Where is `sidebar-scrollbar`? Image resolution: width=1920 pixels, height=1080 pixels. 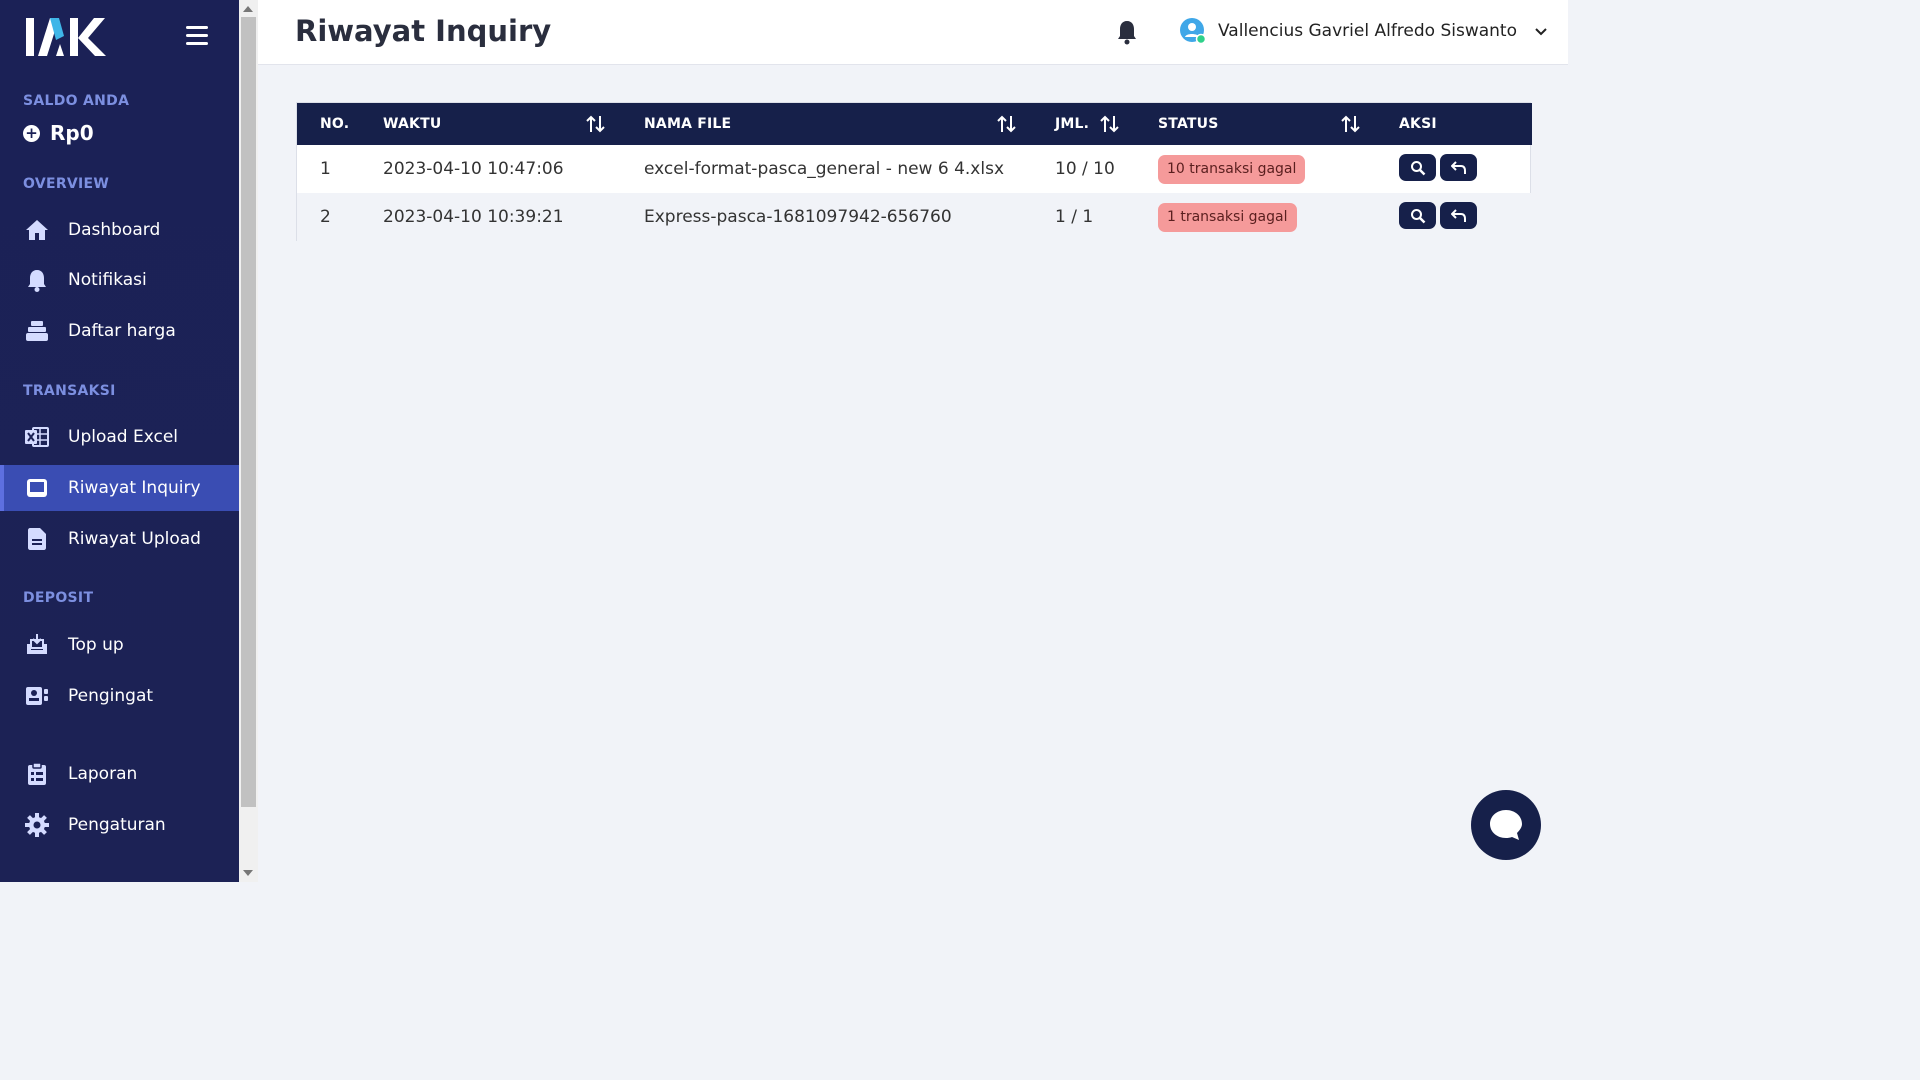 sidebar-scrollbar is located at coordinates (248, 441).